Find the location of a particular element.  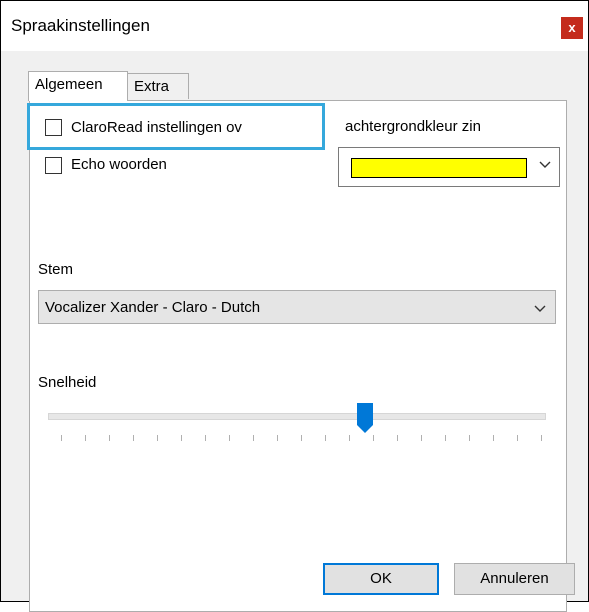

cancel-button: Annuleren is located at coordinates (514, 579).